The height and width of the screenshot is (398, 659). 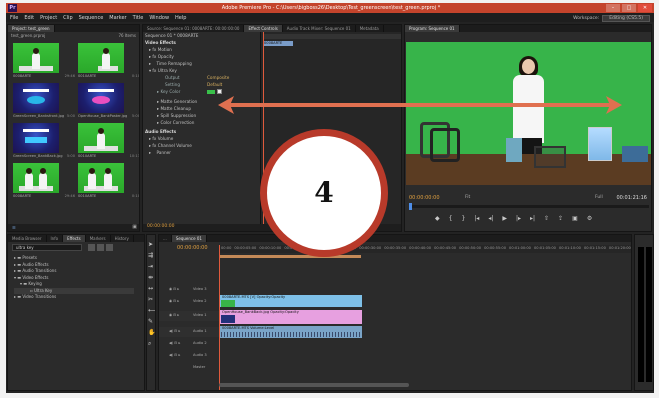 I want to click on tab-project: Project: test_green, so click(x=31, y=28).